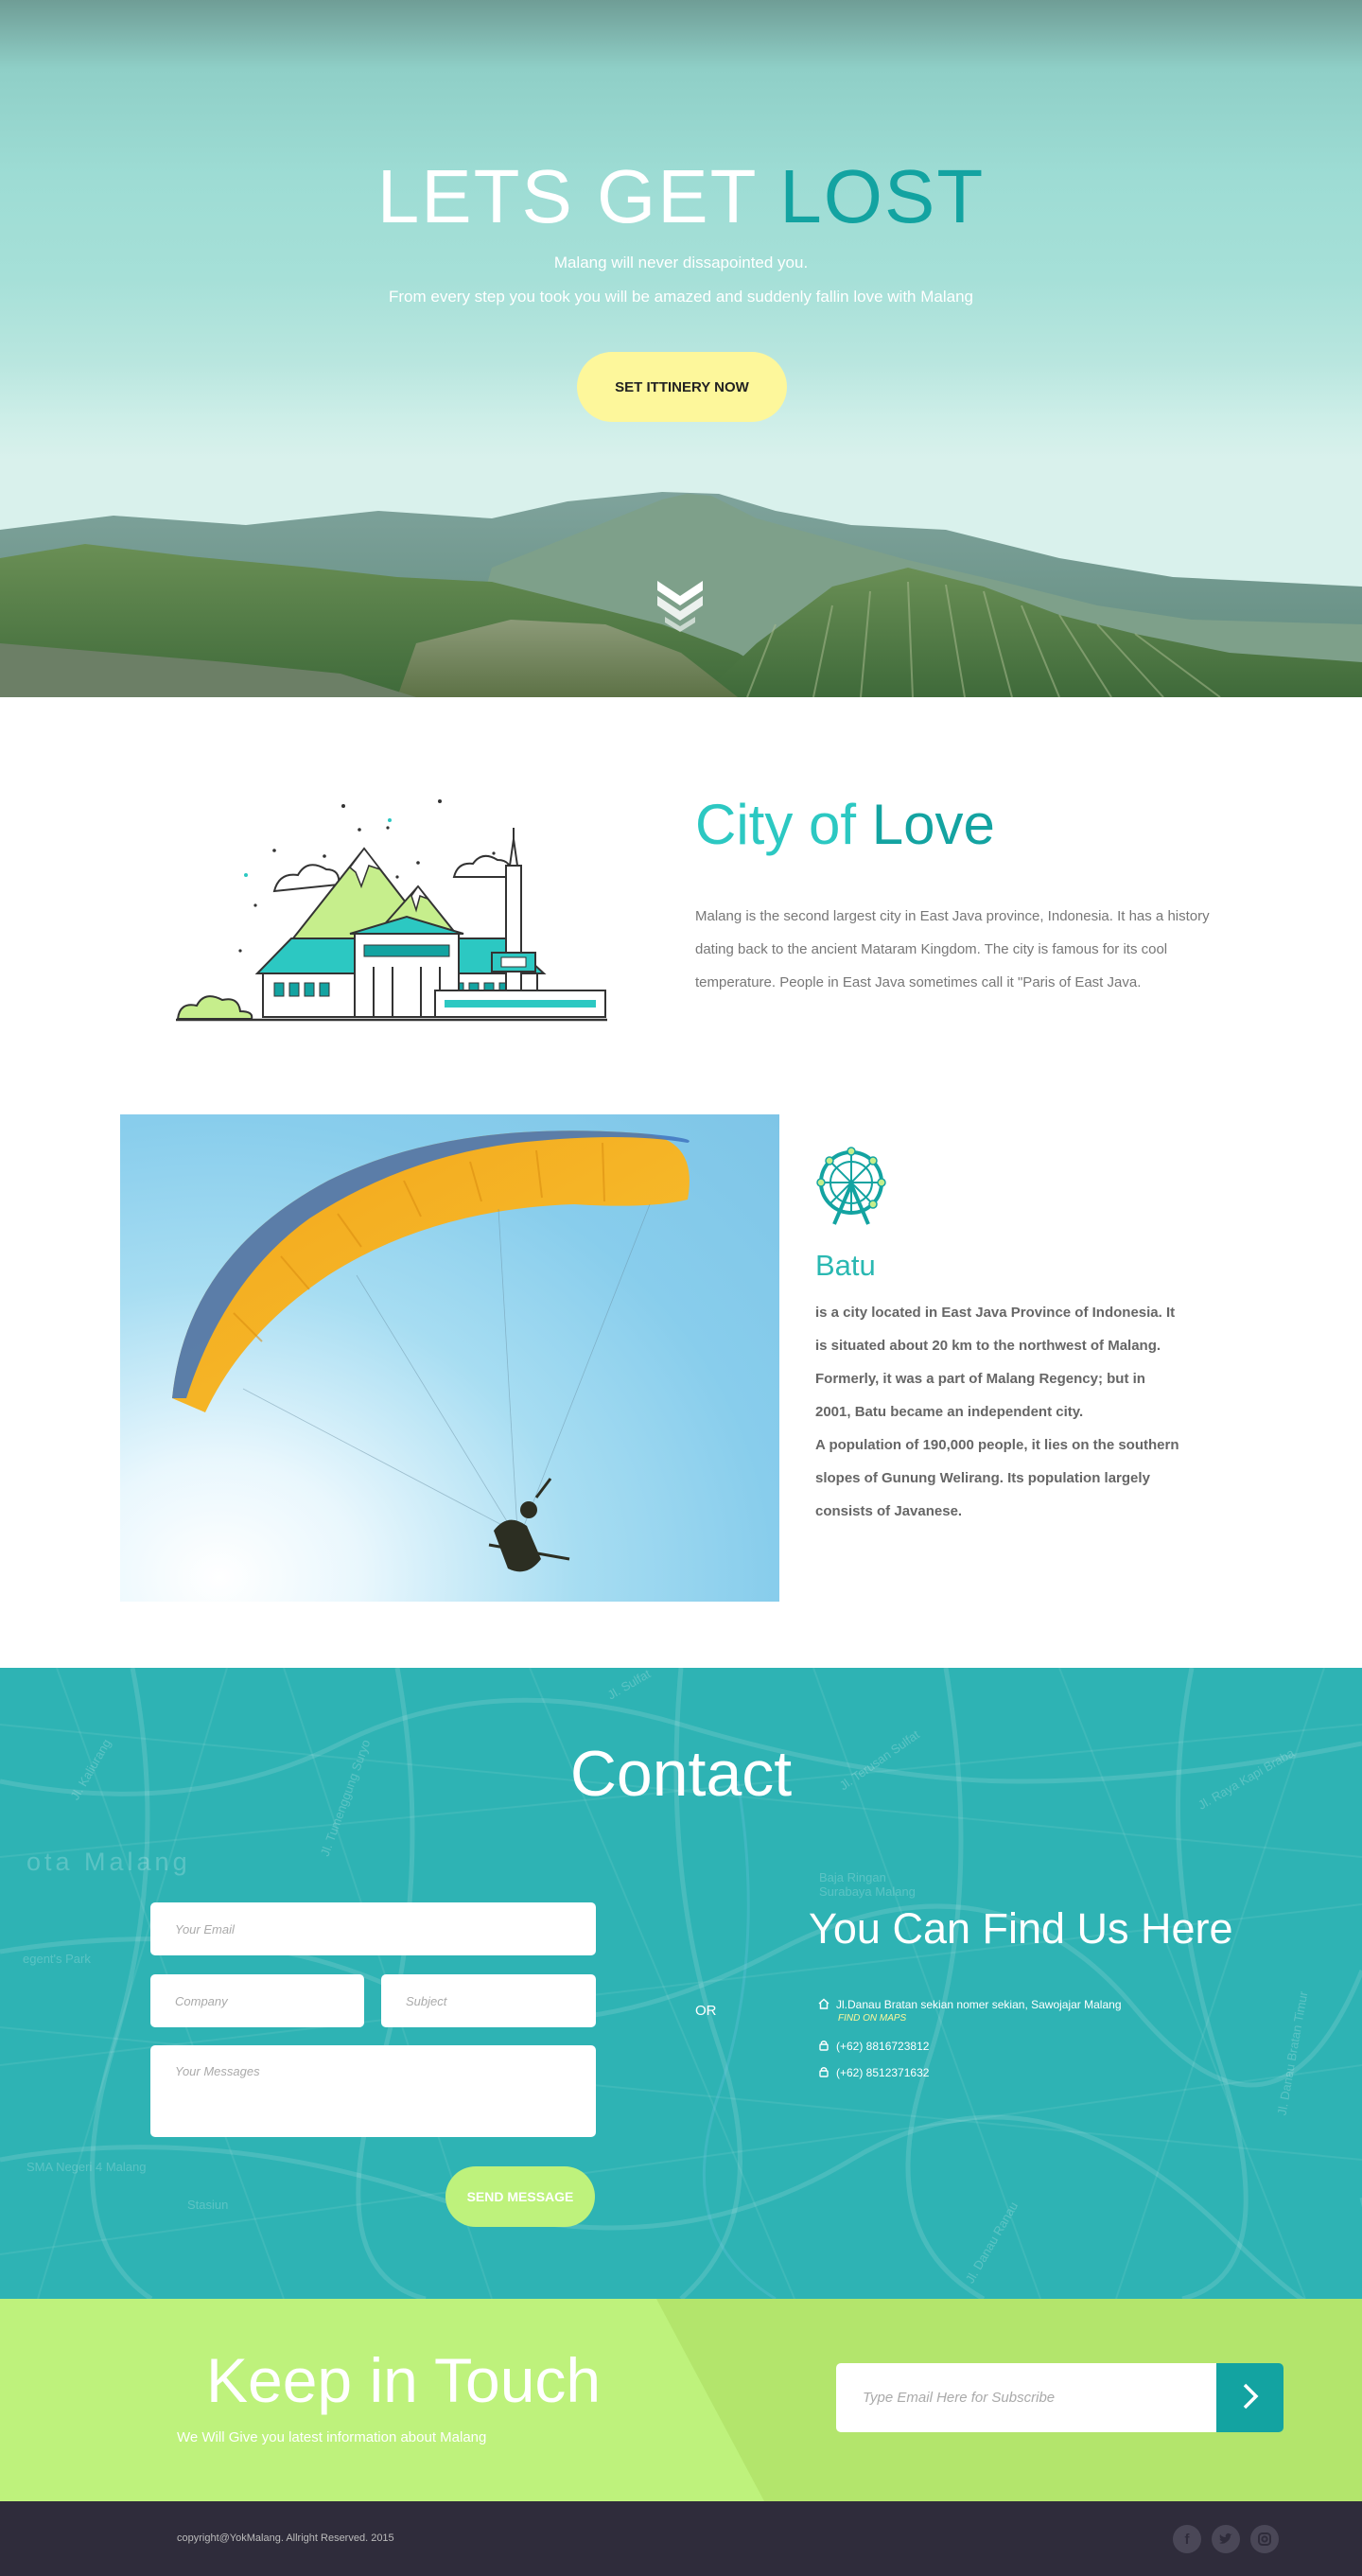 The height and width of the screenshot is (2576, 1362). What do you see at coordinates (488, 2001) in the screenshot?
I see `subject-field` at bounding box center [488, 2001].